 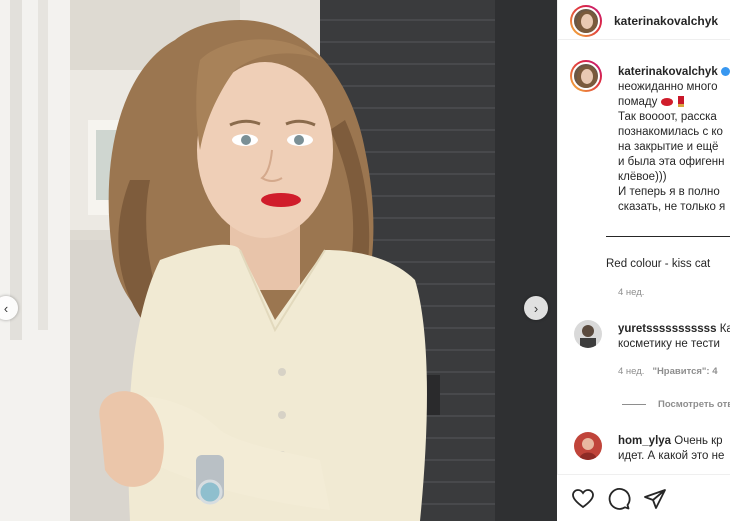 What do you see at coordinates (667, 117) in the screenshot?
I see `caption-line: Так воооот, расска` at bounding box center [667, 117].